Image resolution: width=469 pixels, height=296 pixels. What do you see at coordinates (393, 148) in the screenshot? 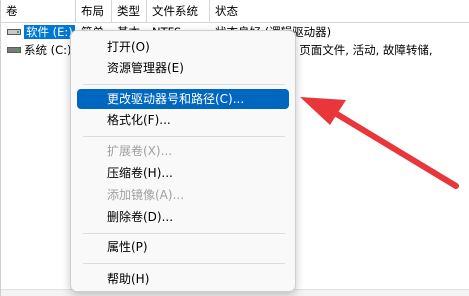
I see `arrow-shaft` at bounding box center [393, 148].